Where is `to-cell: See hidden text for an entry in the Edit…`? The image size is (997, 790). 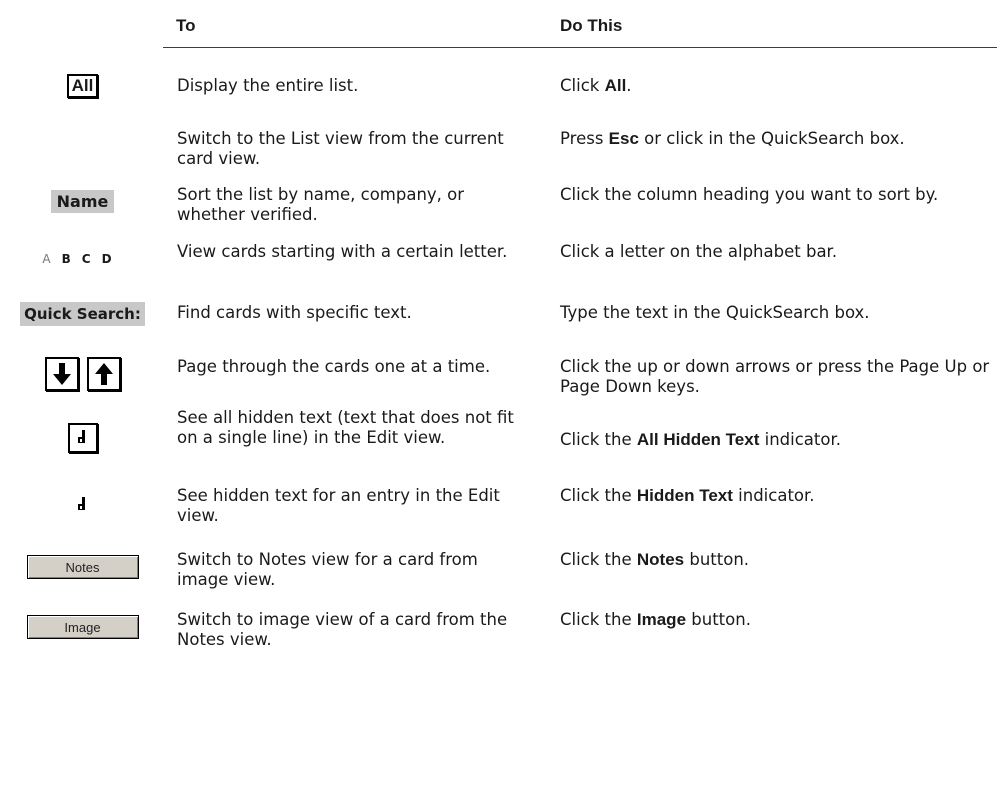 to-cell: See hidden text for an entry in the Edit… is located at coordinates (338, 505).